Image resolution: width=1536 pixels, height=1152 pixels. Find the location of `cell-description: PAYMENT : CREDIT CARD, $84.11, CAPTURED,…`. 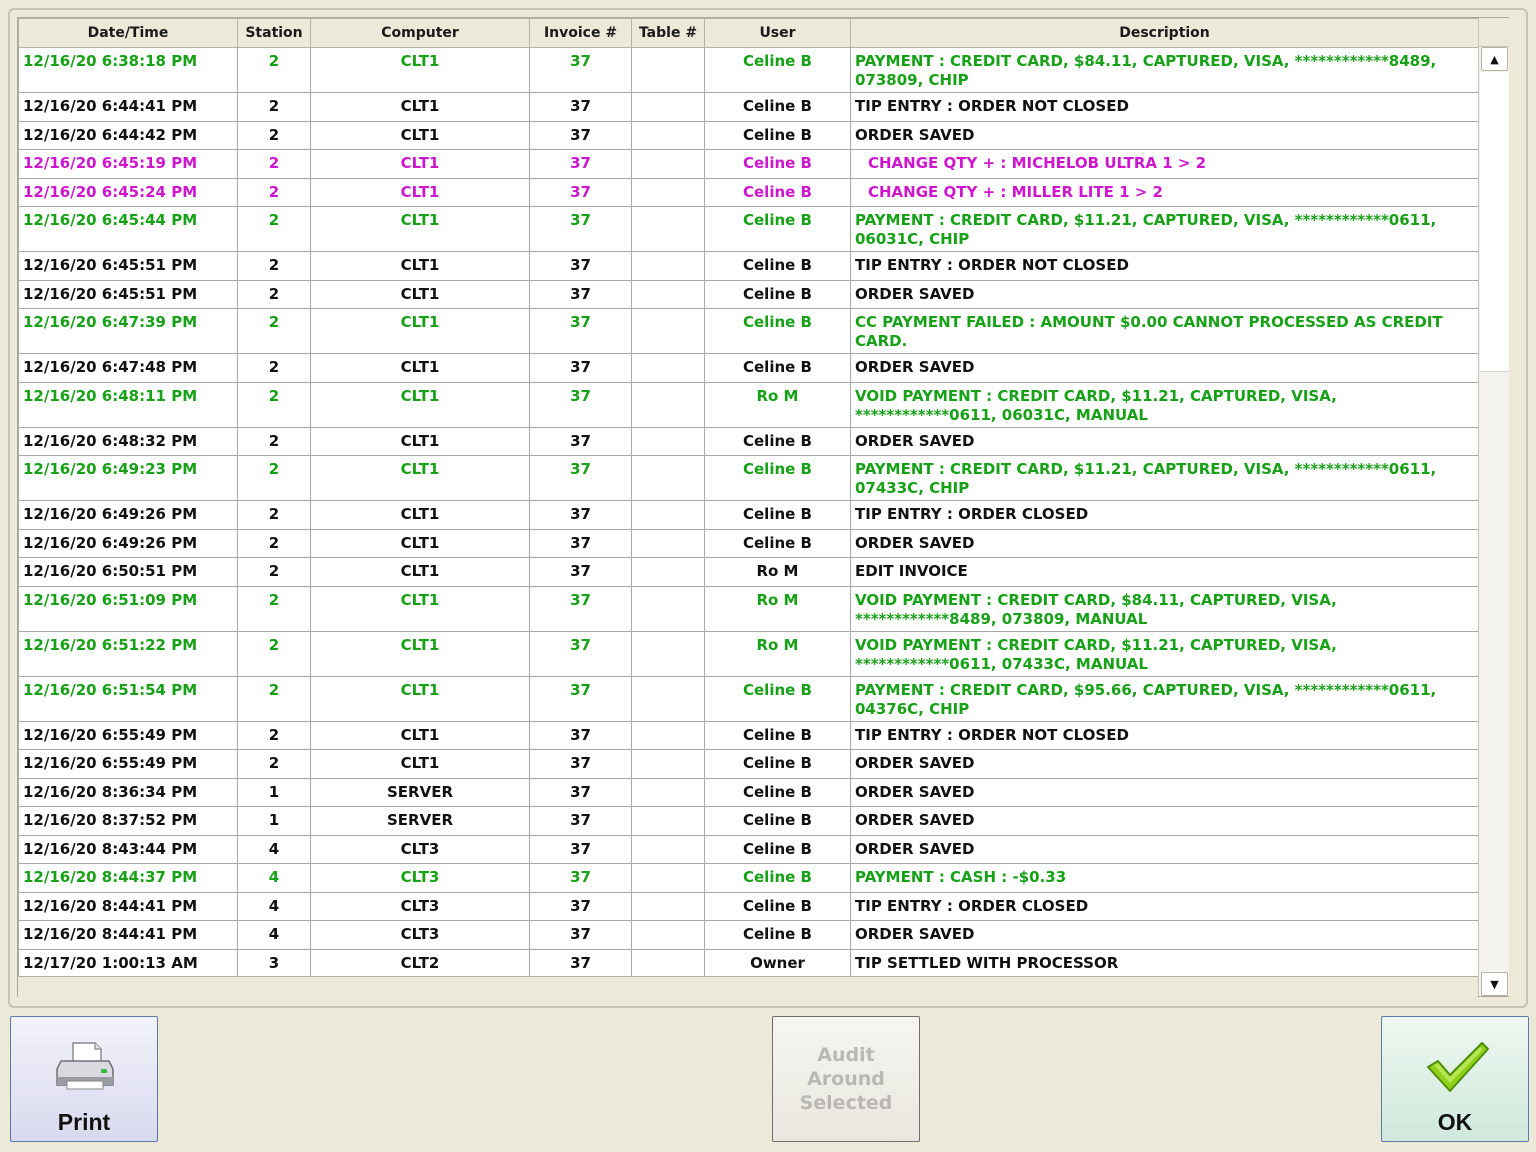

cell-description: PAYMENT : CREDIT CARD, $84.11, CAPTURED,… is located at coordinates (1164, 70).